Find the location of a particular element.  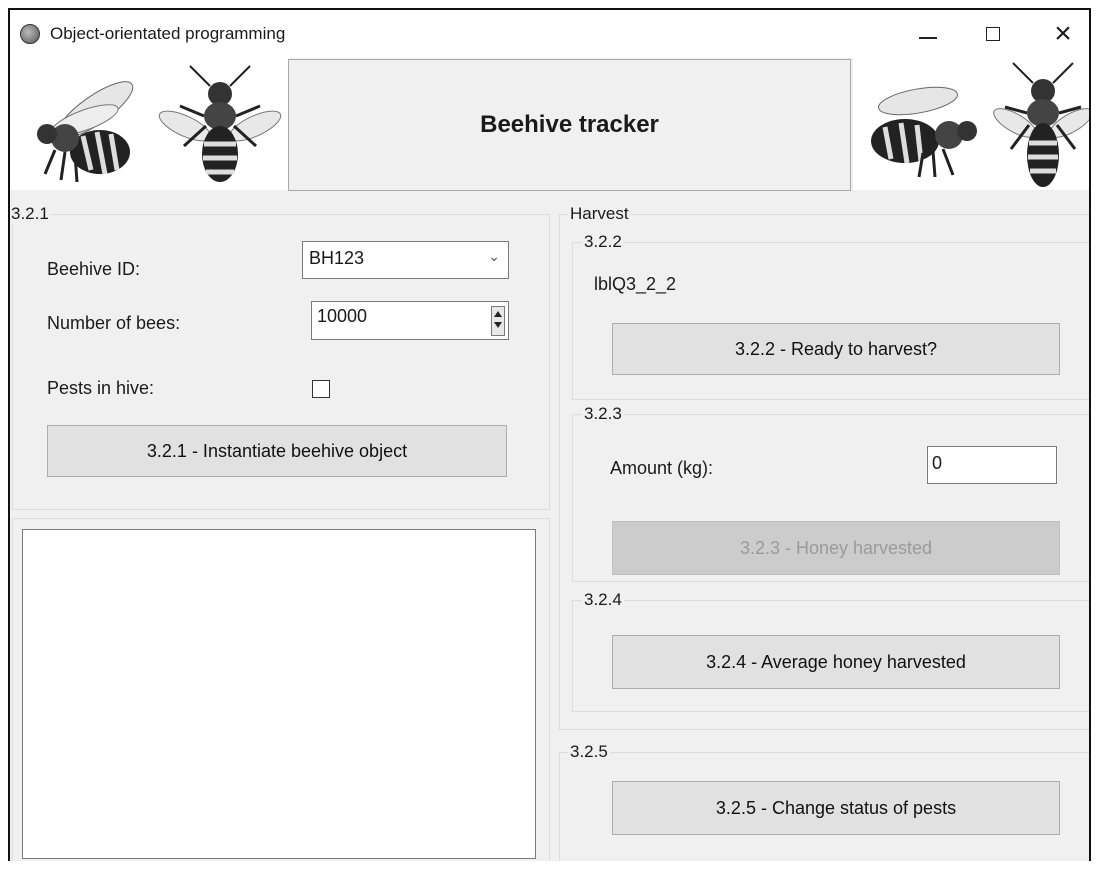

amount-kg-value: 0 is located at coordinates (937, 463).